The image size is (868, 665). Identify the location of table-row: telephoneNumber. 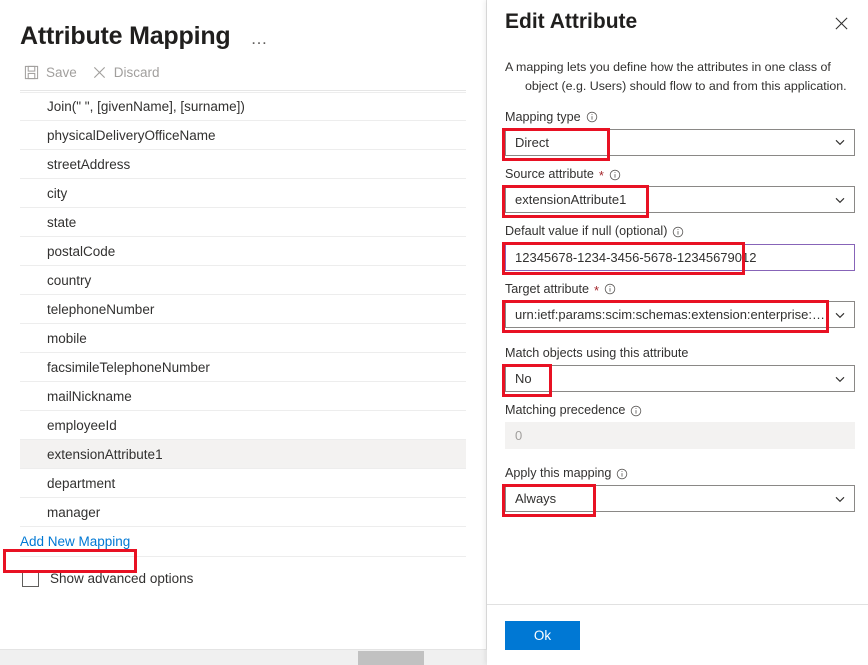
(243, 309).